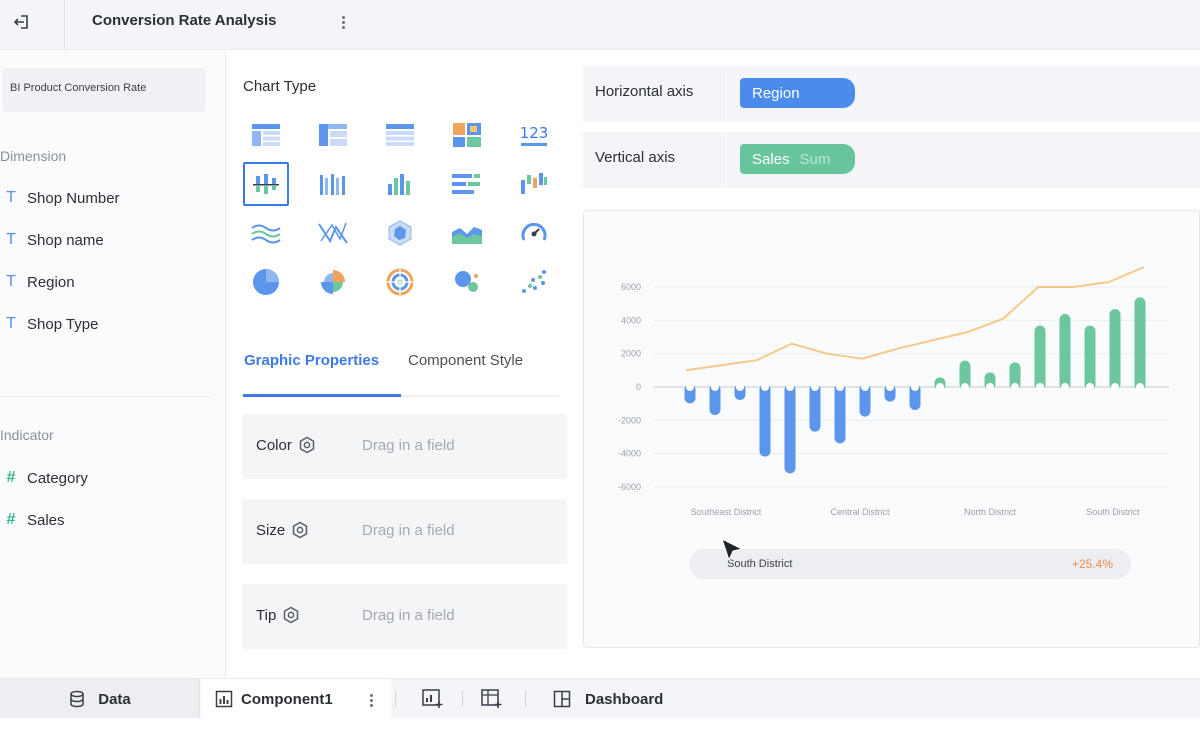 Image resolution: width=1200 pixels, height=734 pixels. I want to click on area-chart-icon, so click(467, 233).